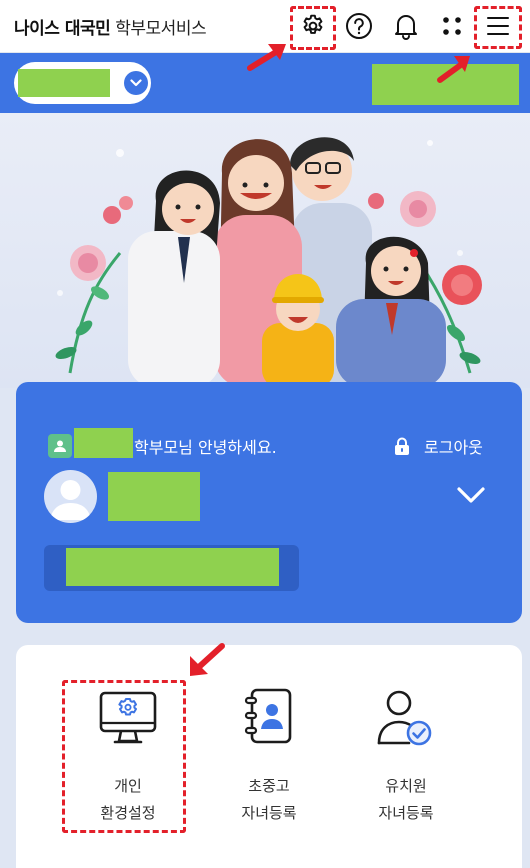 This screenshot has height=868, width=530. I want to click on quick-menu-label: 유치원 자녀등록, so click(405, 800).